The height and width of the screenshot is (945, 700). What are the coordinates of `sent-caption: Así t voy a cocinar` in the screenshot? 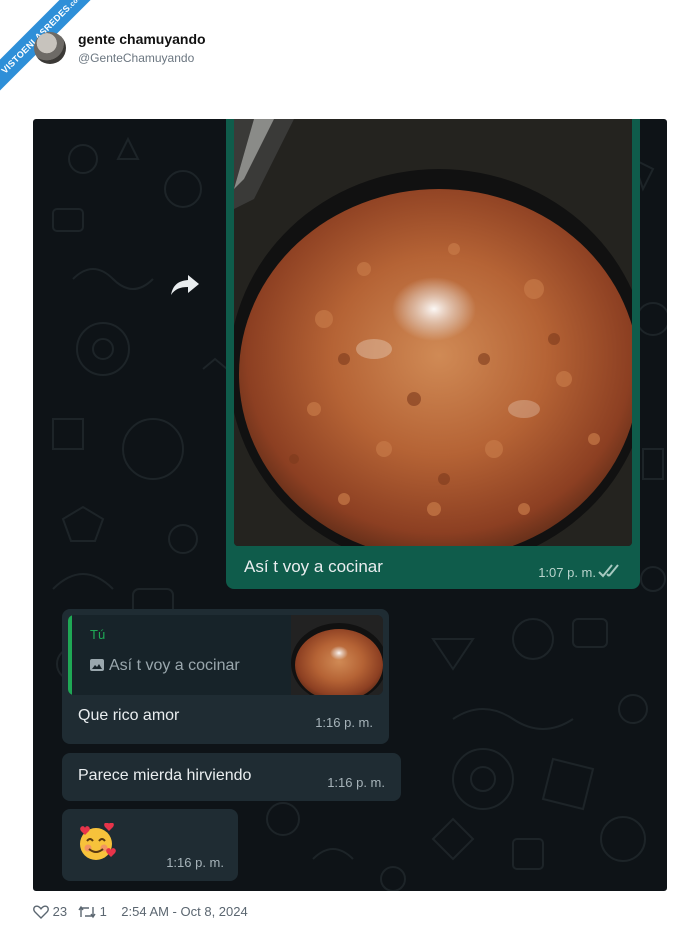 It's located at (313, 566).